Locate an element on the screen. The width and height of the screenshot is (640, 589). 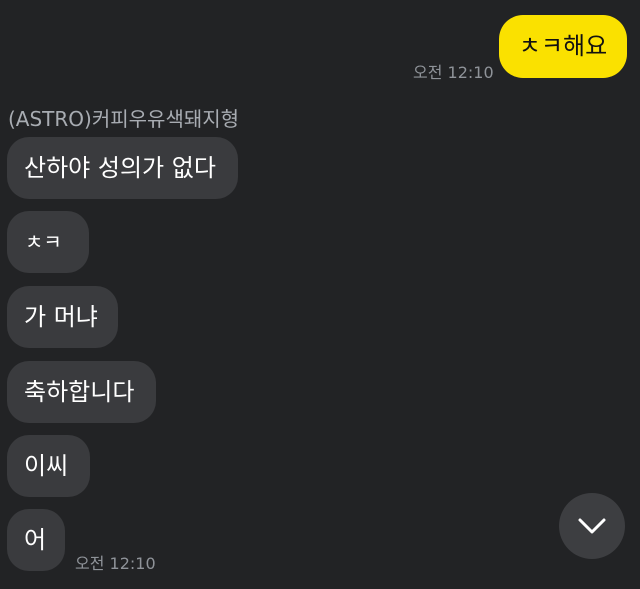
chevron-down-icon is located at coordinates (592, 526).